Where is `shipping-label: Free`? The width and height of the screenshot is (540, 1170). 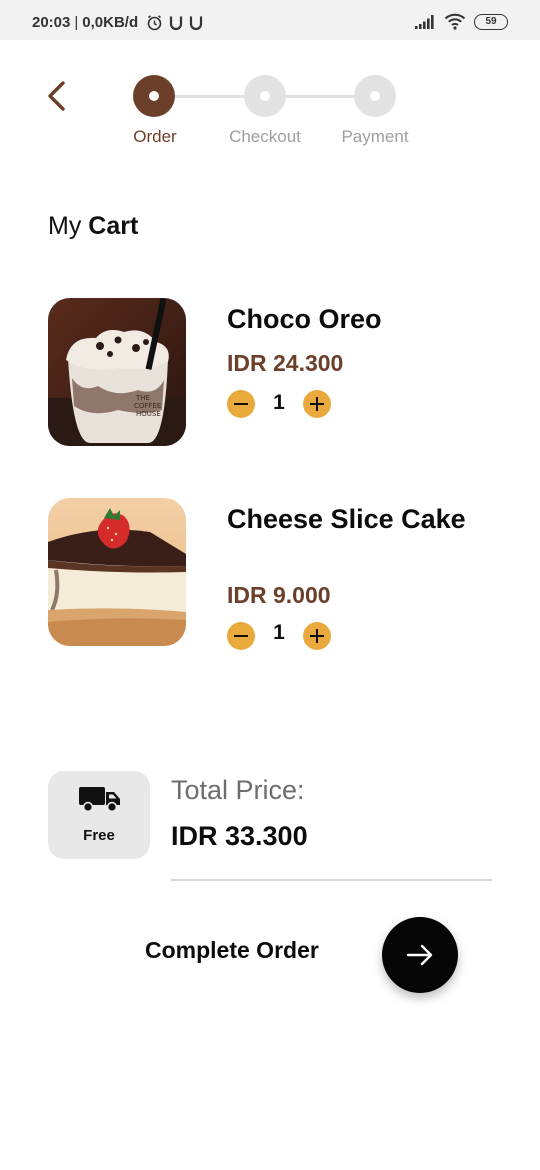
shipping-label: Free is located at coordinates (99, 835).